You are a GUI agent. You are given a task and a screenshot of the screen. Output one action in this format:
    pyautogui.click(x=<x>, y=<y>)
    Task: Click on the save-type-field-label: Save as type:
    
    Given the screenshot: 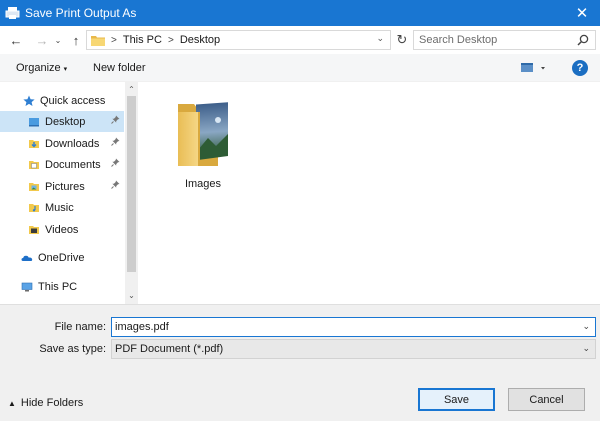 What is the action you would take?
    pyautogui.click(x=72, y=349)
    